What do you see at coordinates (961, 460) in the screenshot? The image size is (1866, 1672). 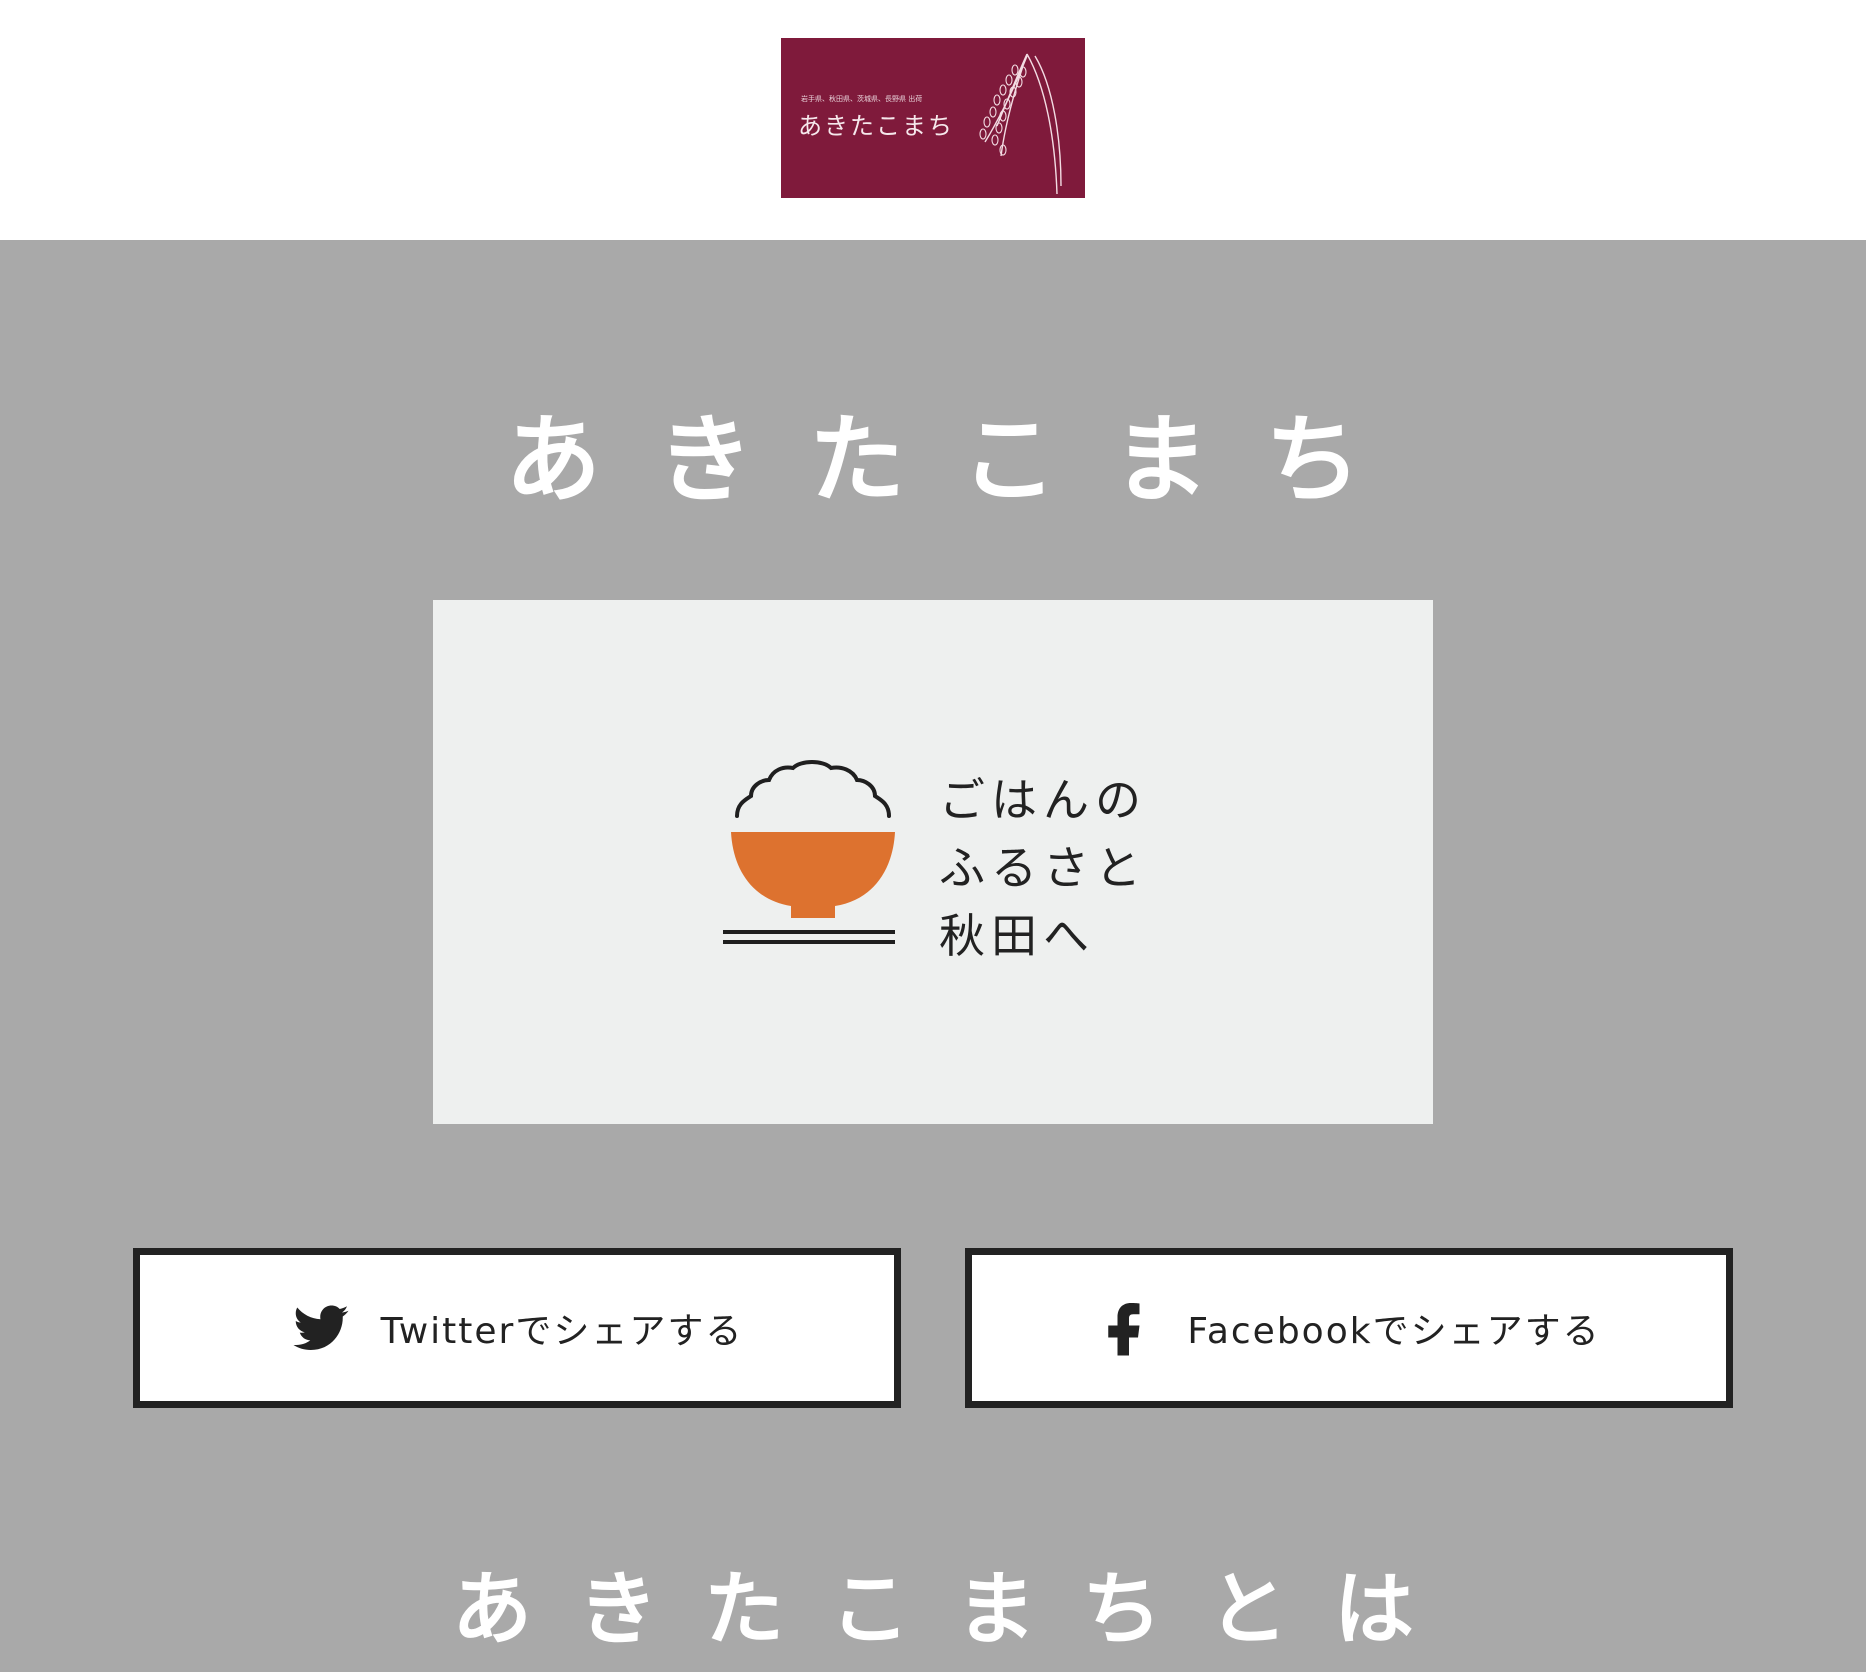 I see `page-title: あきたこまち` at bounding box center [961, 460].